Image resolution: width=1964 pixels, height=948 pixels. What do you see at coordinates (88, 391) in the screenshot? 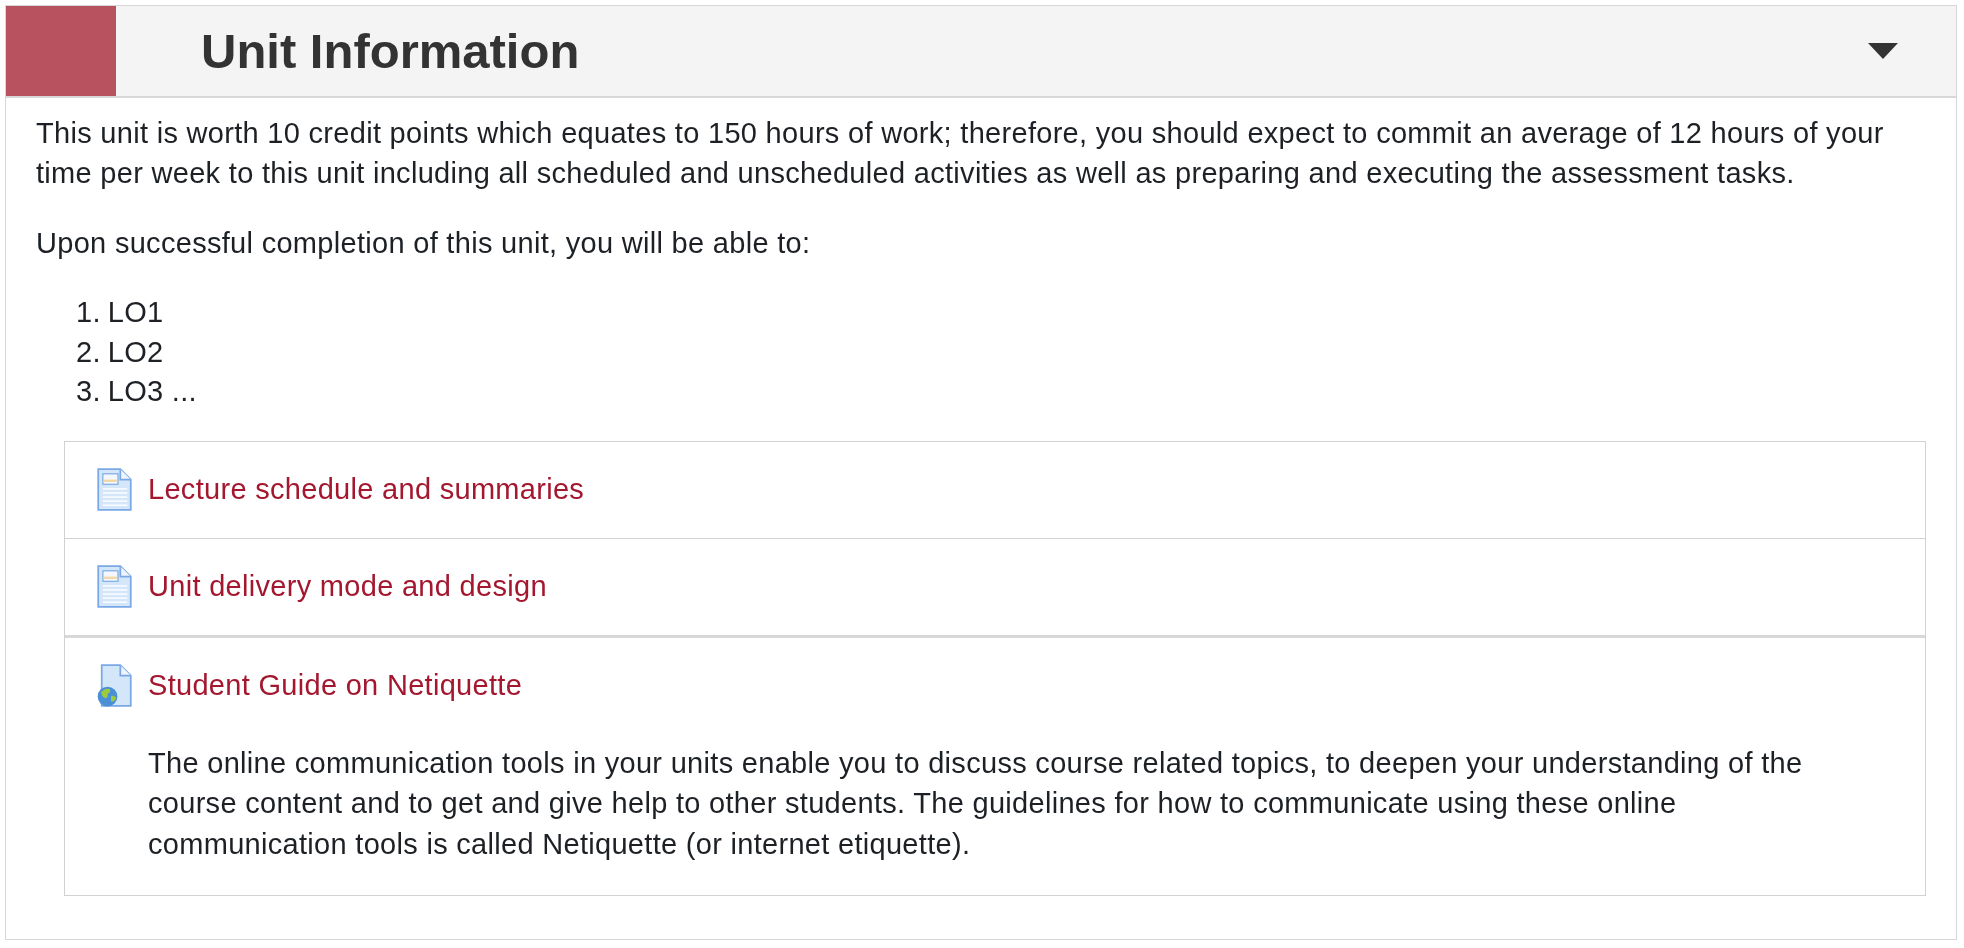
I see `list-number: 3.` at bounding box center [88, 391].